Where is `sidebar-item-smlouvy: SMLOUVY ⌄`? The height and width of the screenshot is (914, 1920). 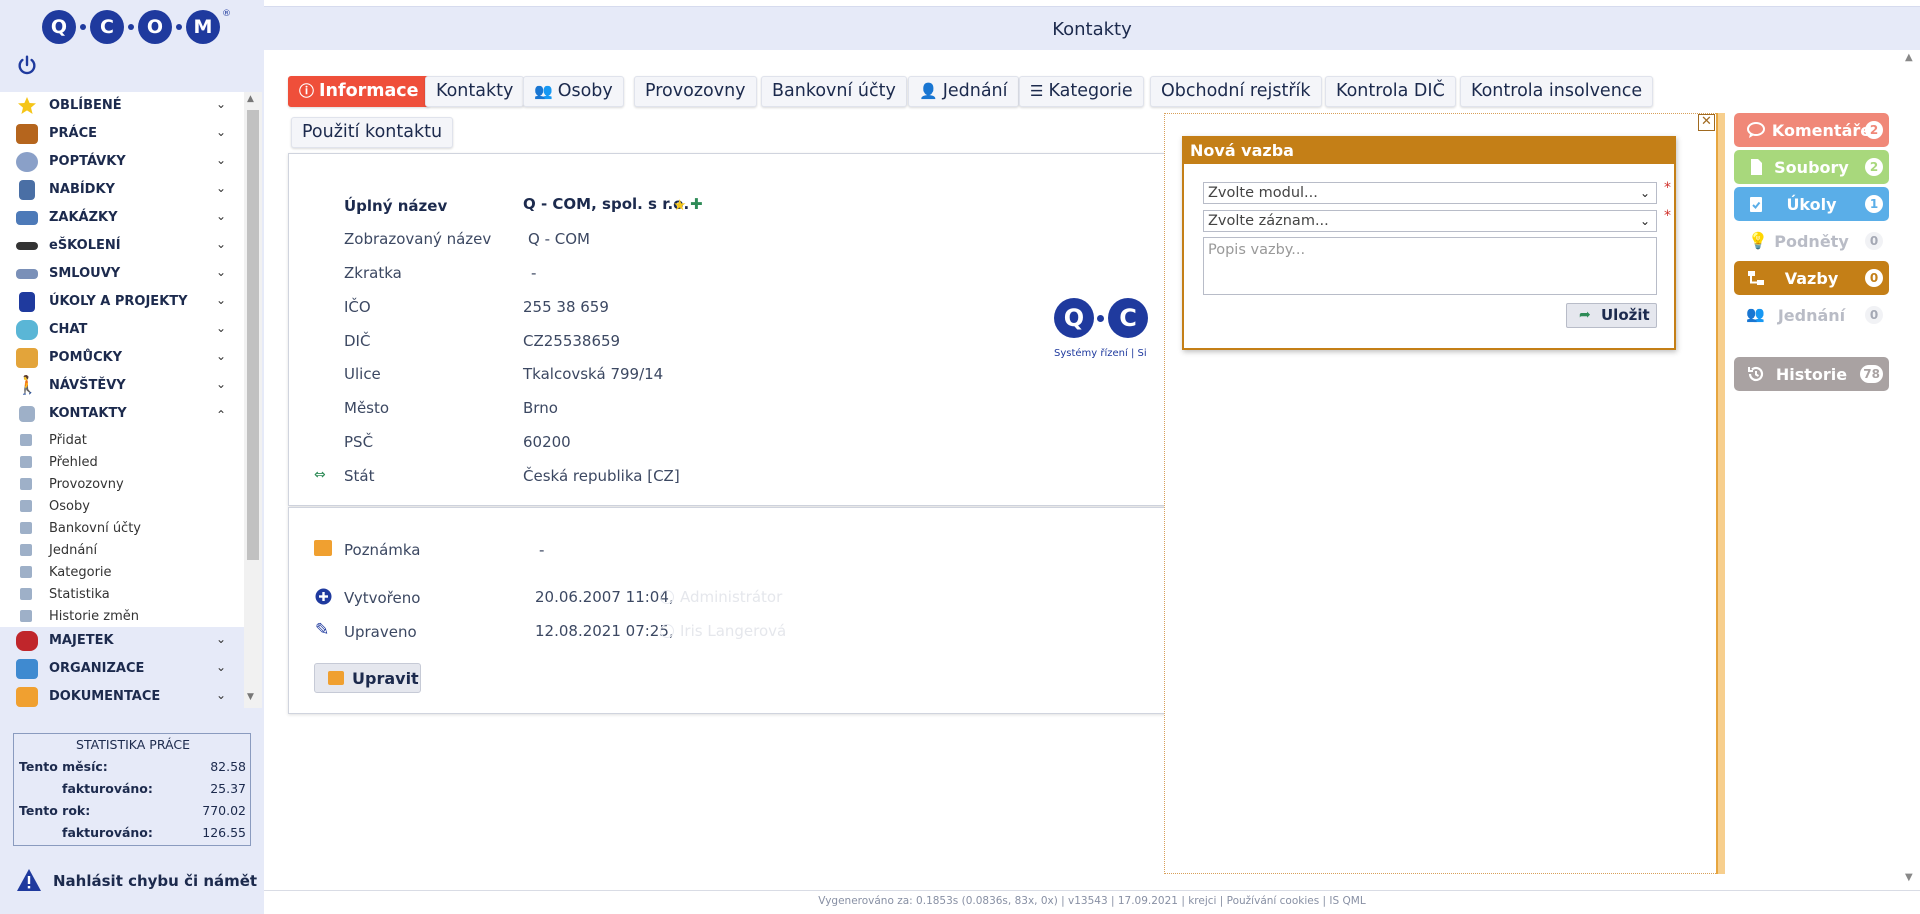 sidebar-item-smlouvy: SMLOUVY ⌄ is located at coordinates (122, 274).